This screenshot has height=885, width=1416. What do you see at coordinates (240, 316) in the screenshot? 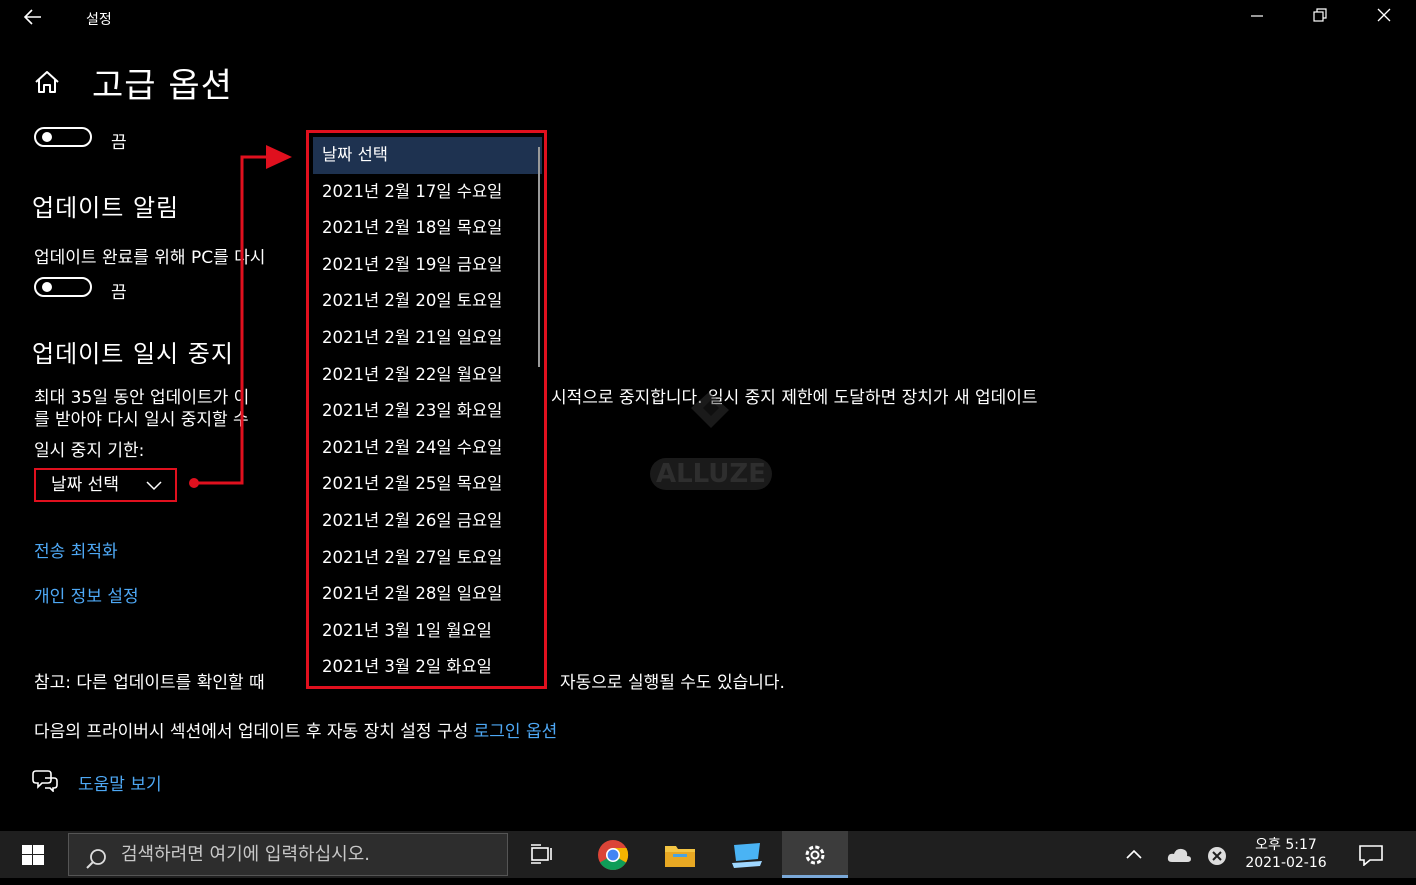
I see `annotation-arrow` at bounding box center [240, 316].